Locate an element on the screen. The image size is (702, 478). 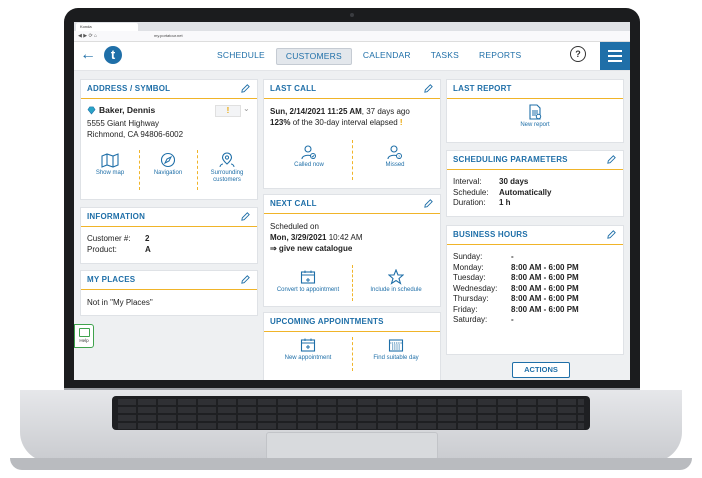
show-map-button: Show map is located at coordinates (110, 164).